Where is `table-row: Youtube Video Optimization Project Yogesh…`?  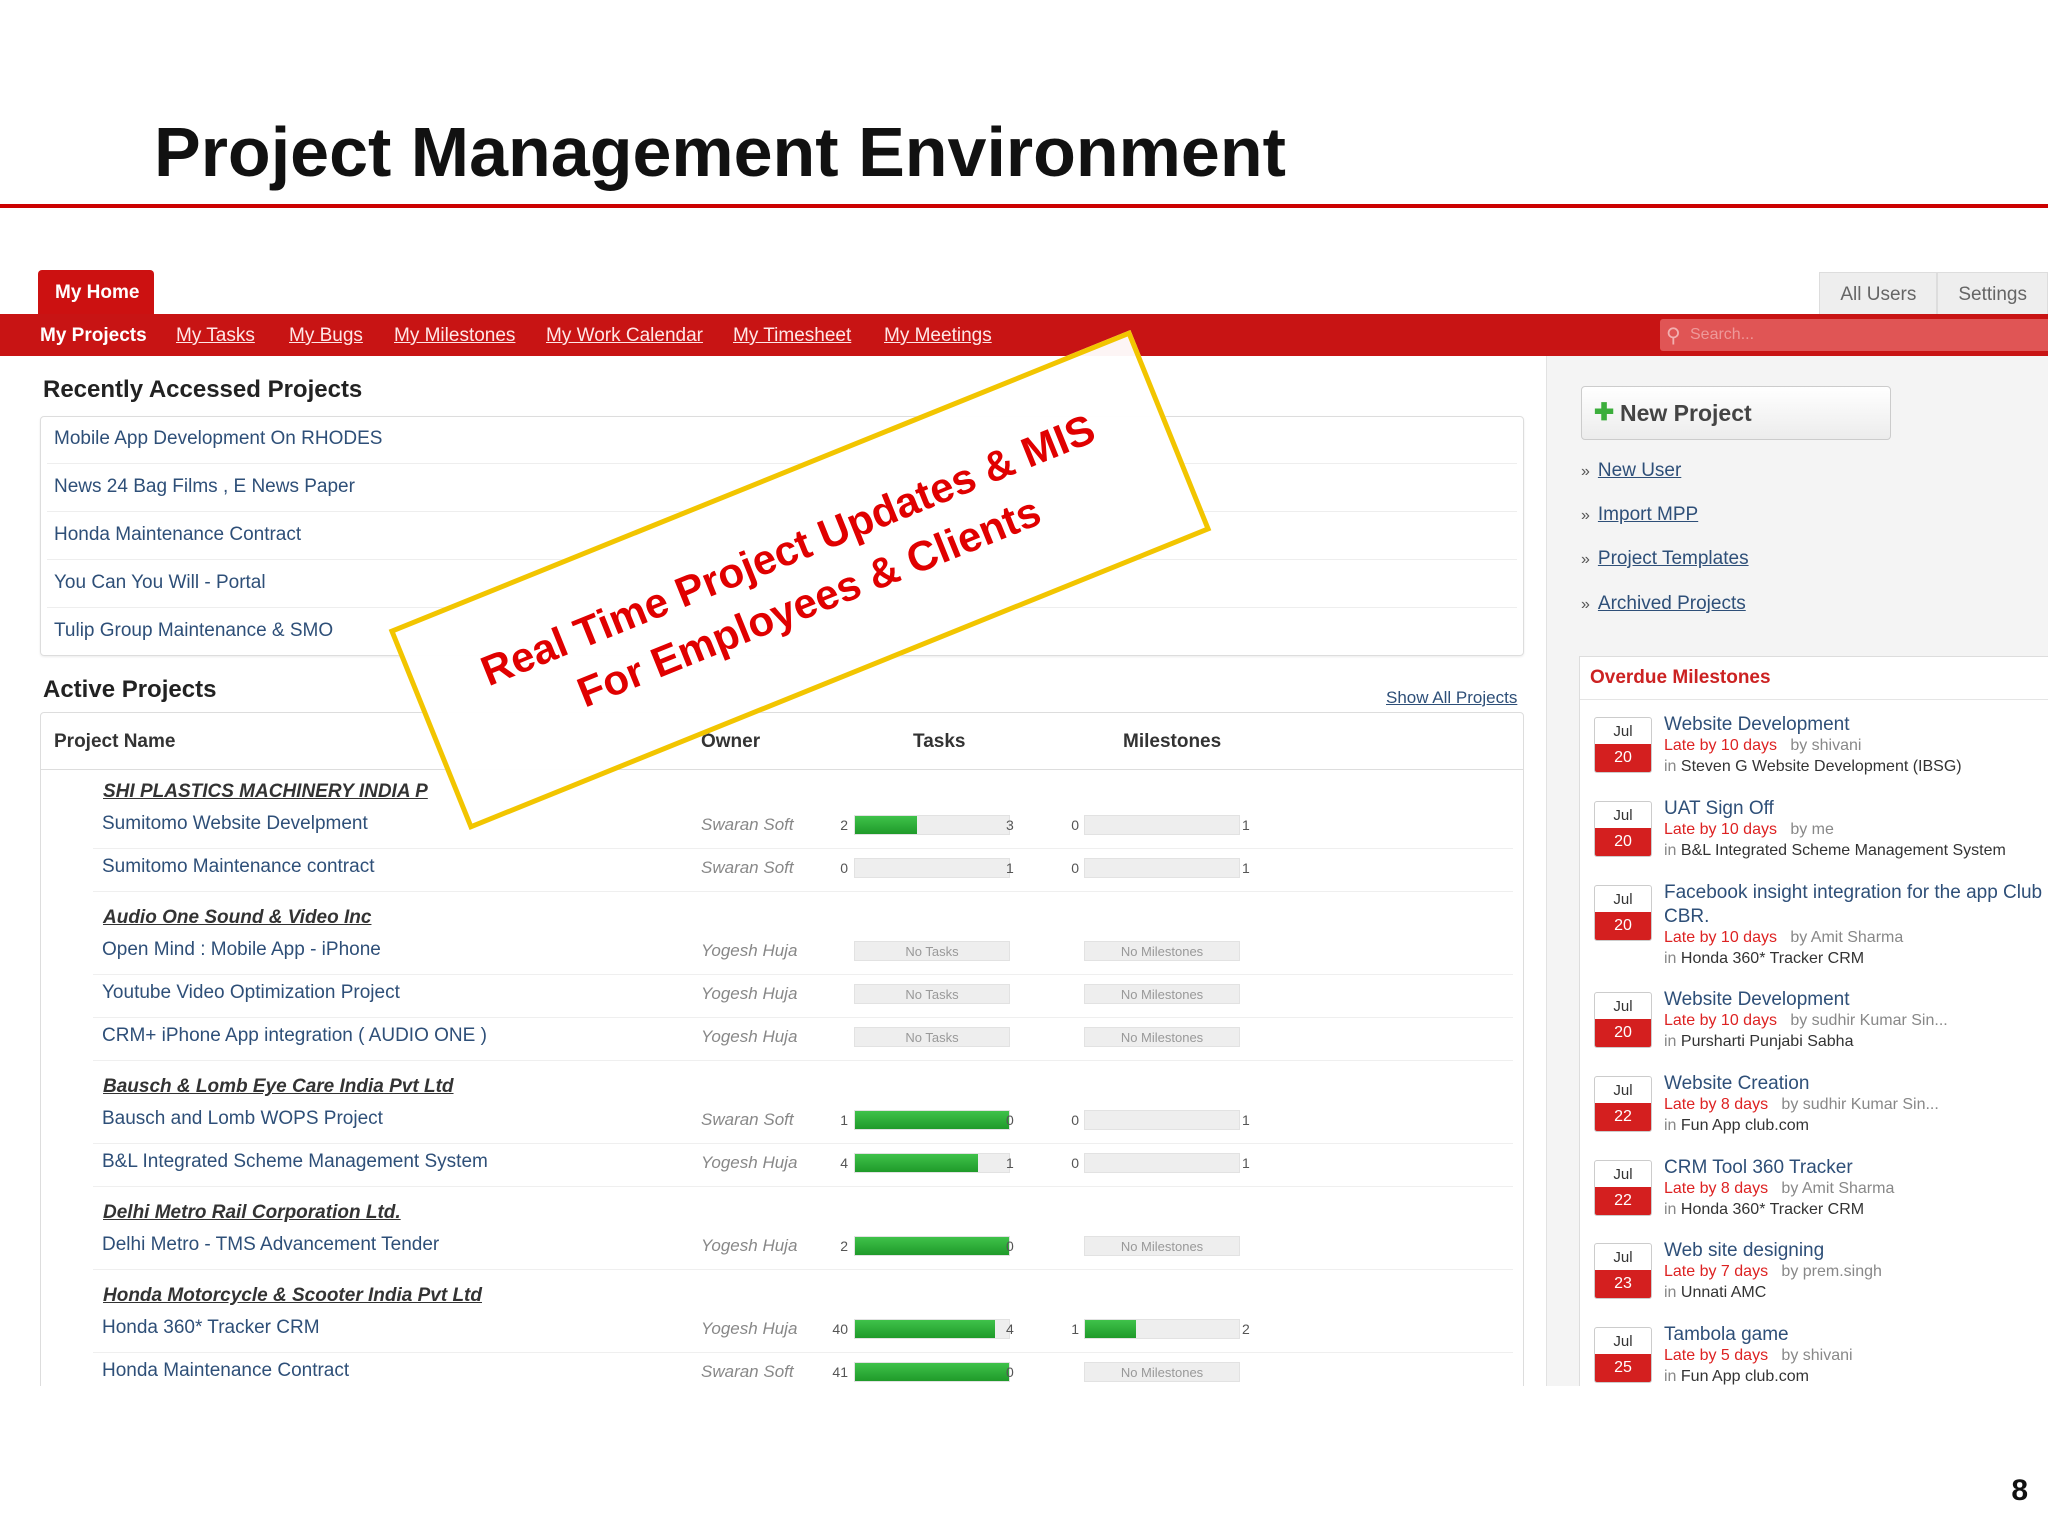 table-row: Youtube Video Optimization Project Yogesh… is located at coordinates (782, 997).